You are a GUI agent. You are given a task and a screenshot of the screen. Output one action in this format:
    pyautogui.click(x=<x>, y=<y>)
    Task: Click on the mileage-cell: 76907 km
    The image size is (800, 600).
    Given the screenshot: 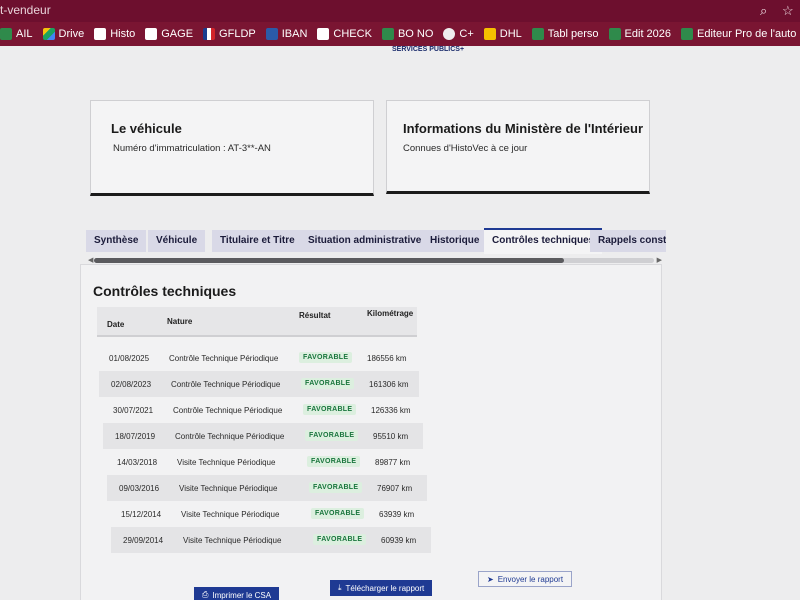 What is the action you would take?
    pyautogui.click(x=395, y=488)
    